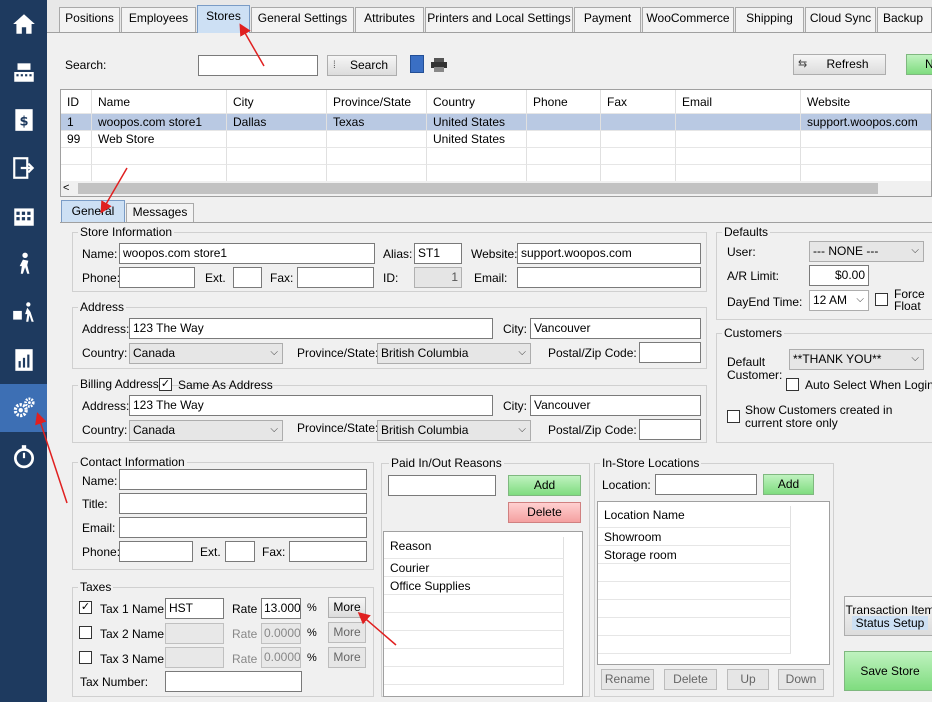 This screenshot has width=932, height=702. I want to click on col-header-province: Province/State, so click(377, 102).